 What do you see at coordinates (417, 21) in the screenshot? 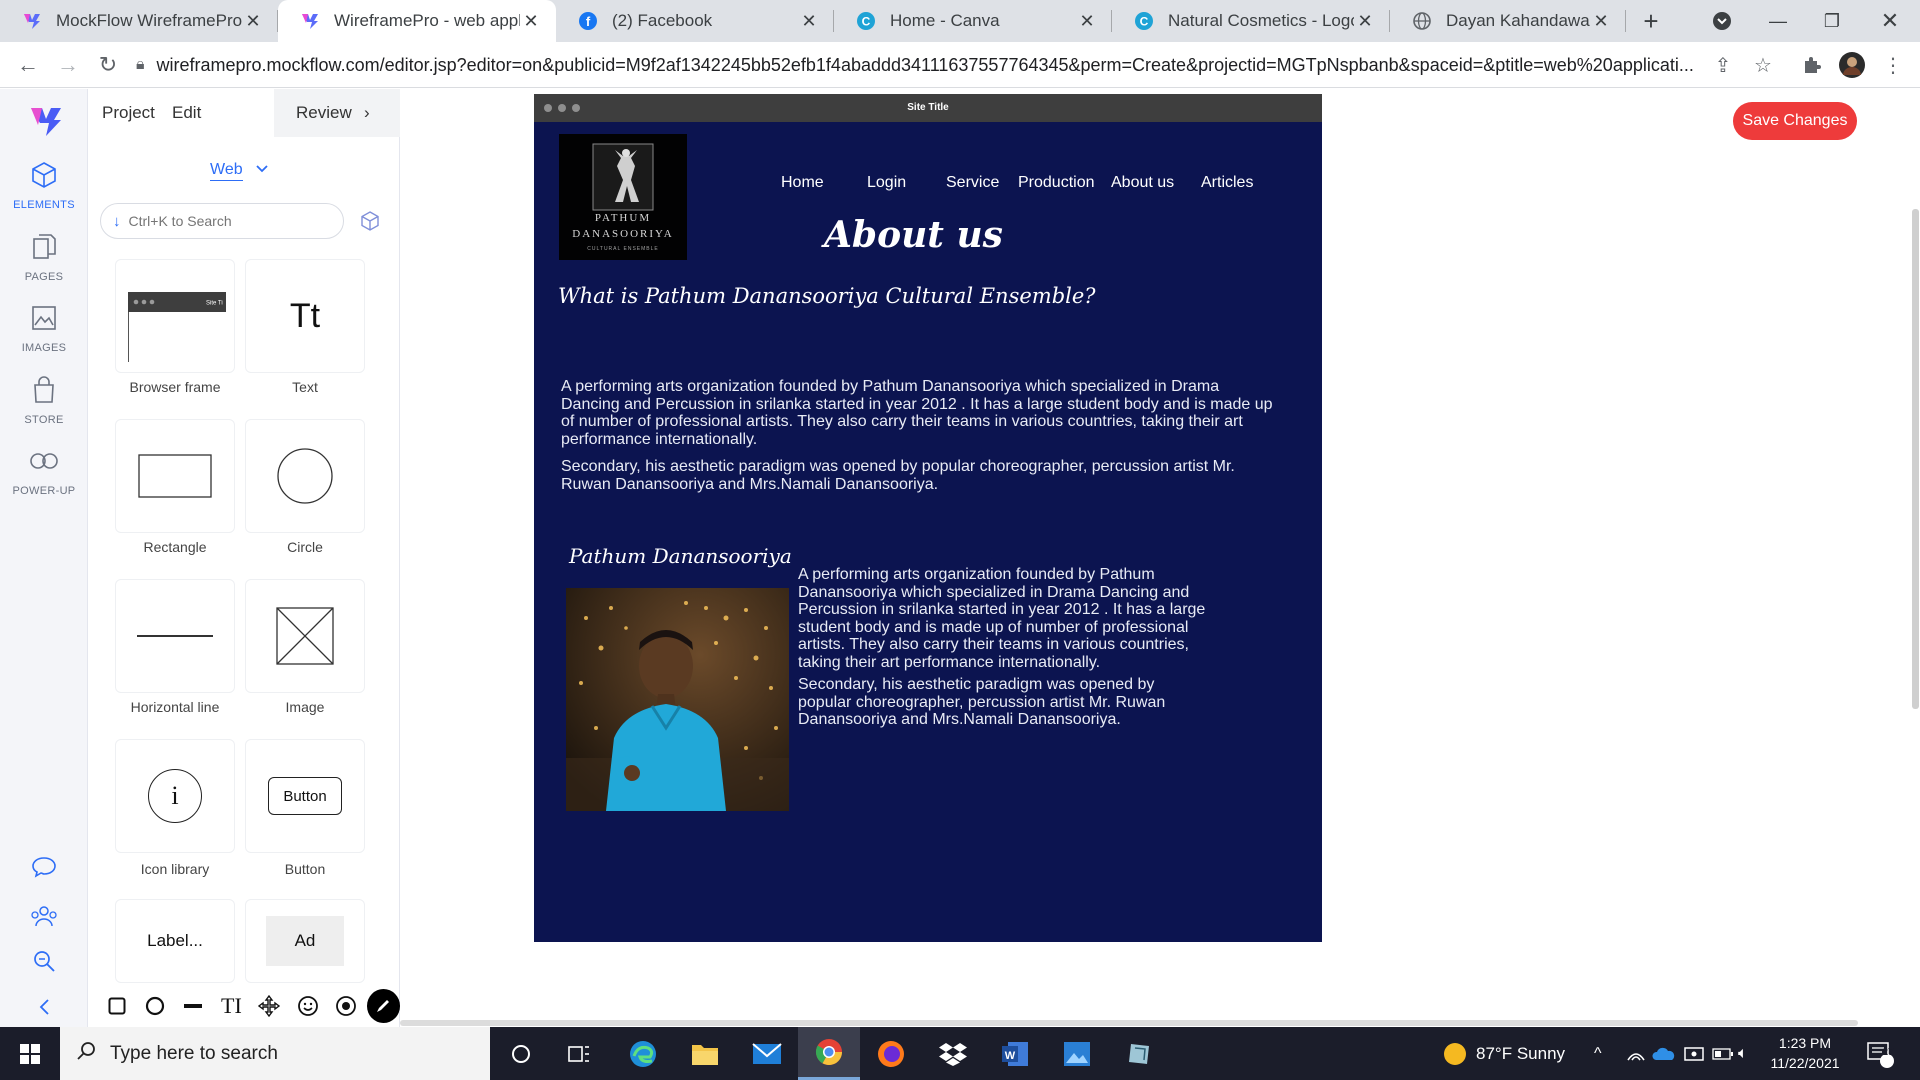
I see `tab-wireframepro: WireframePro - web applica ✕` at bounding box center [417, 21].